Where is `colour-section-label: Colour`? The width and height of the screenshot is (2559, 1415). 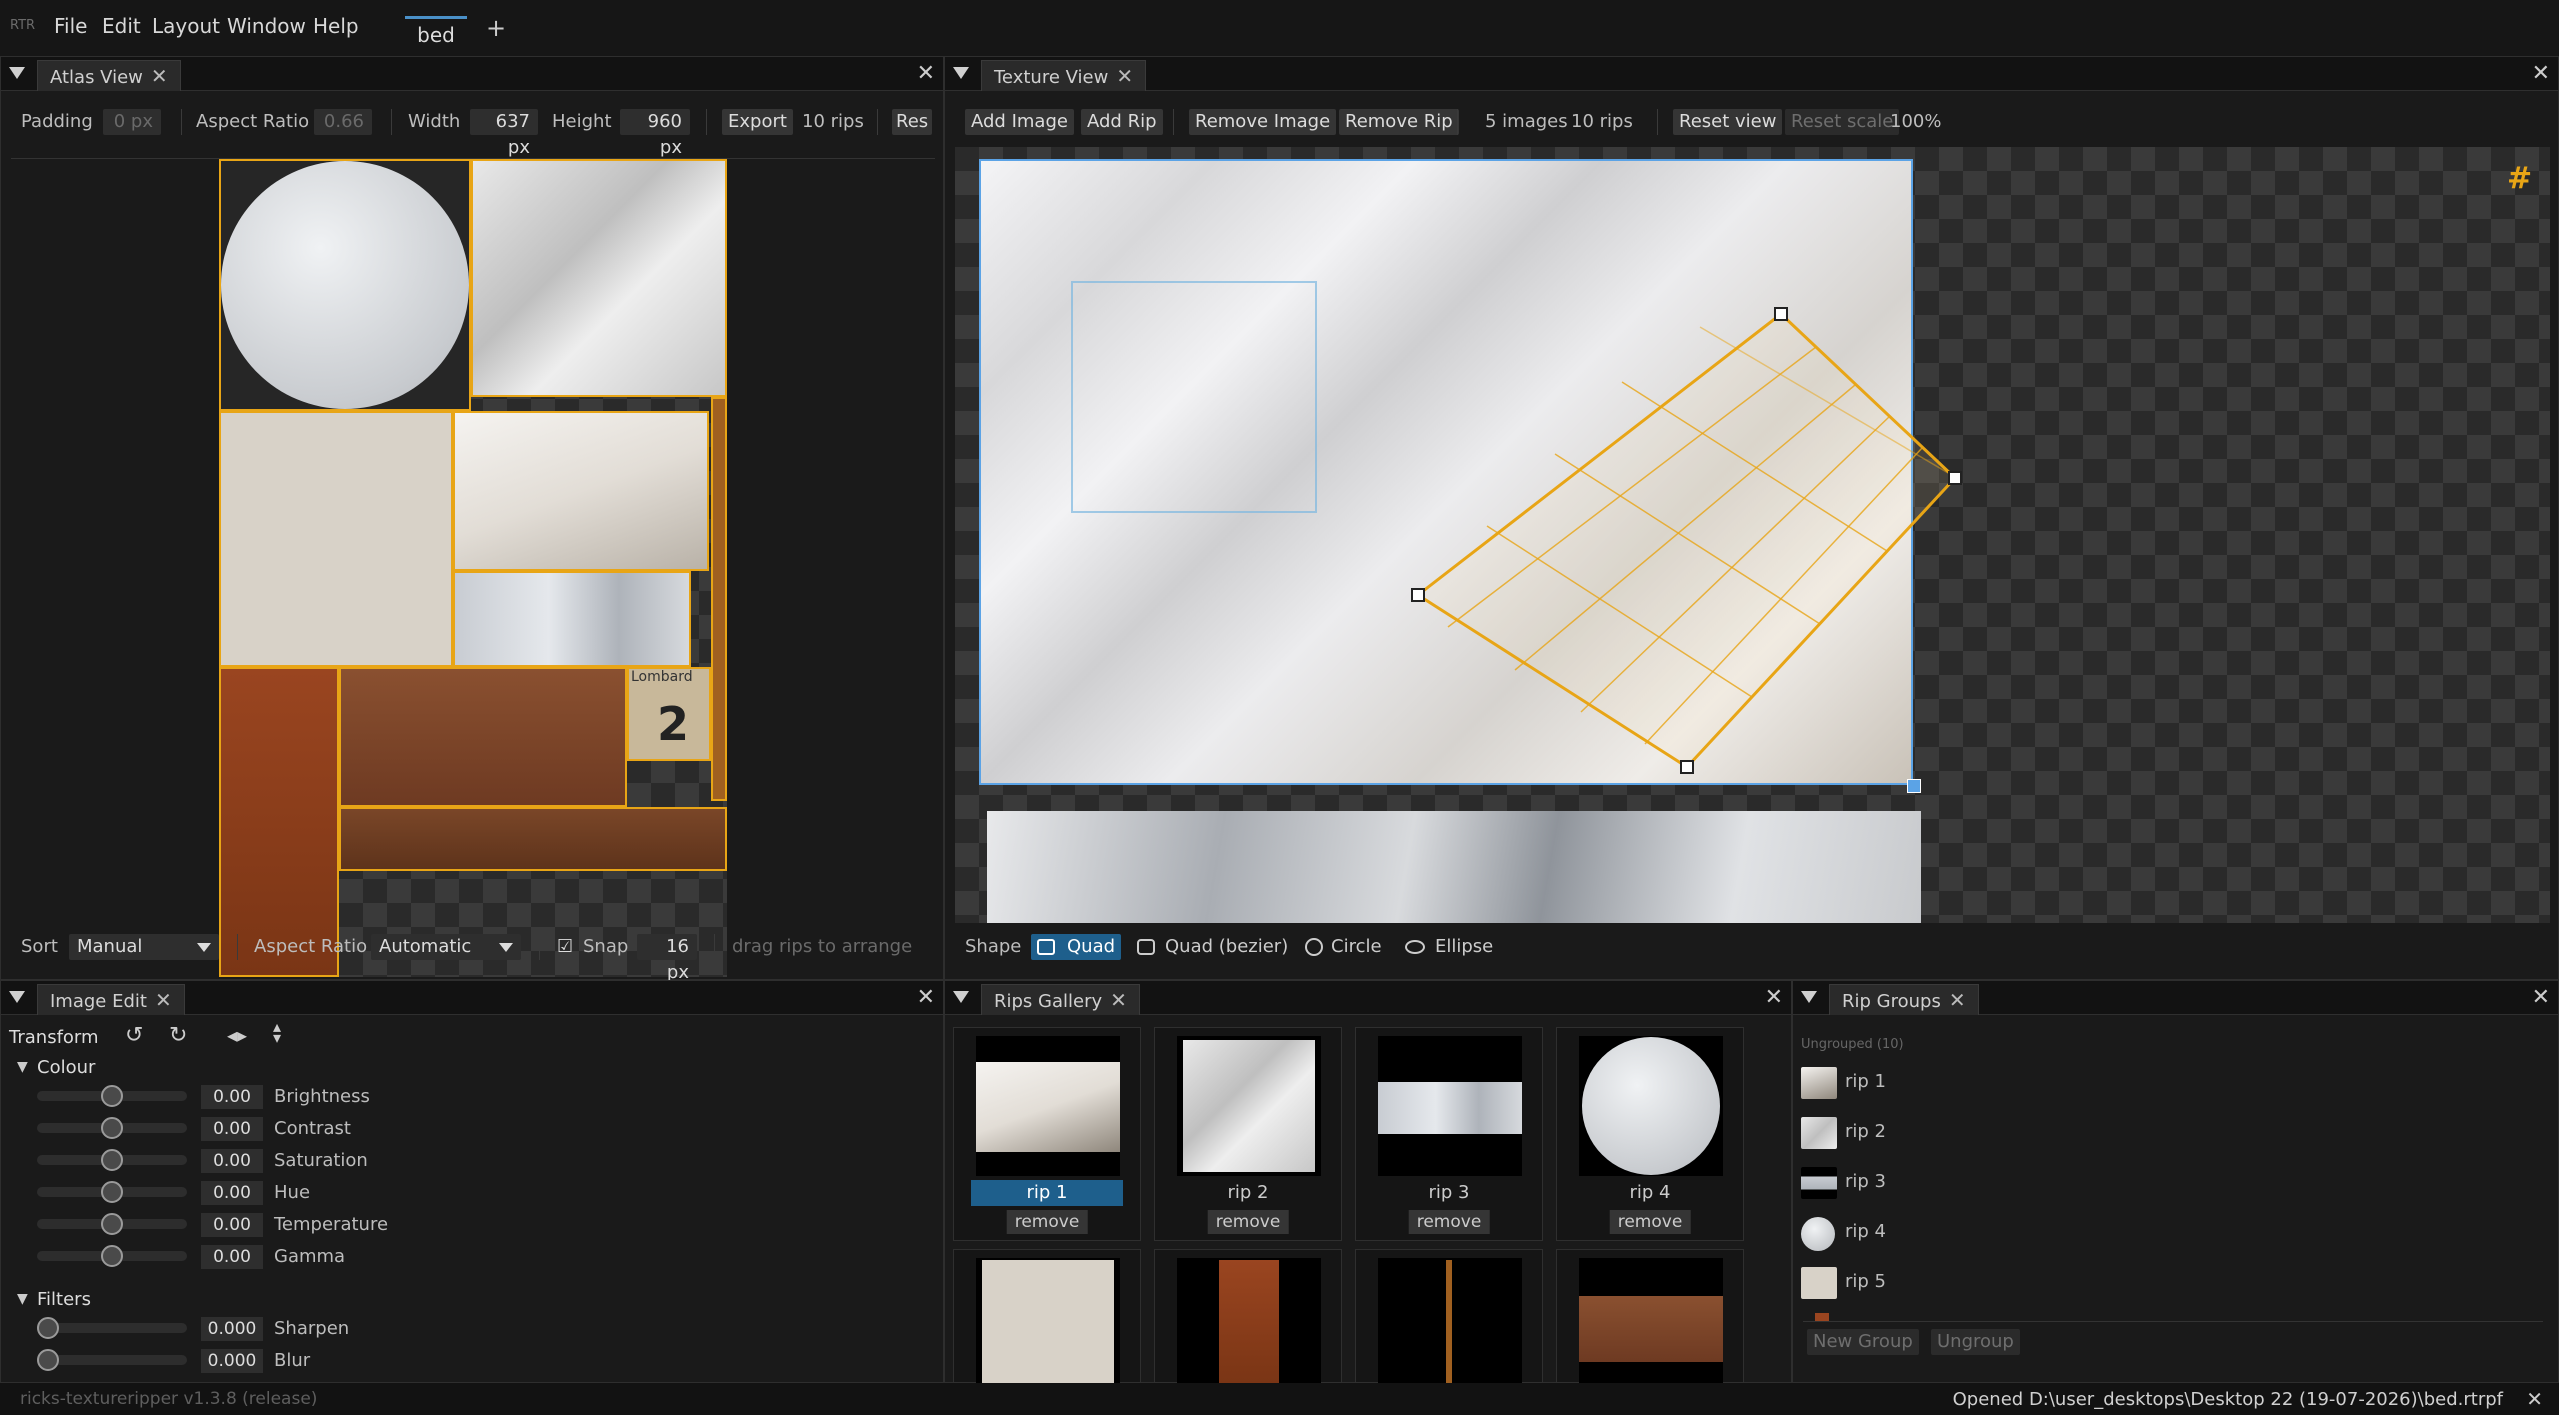
colour-section-label: Colour is located at coordinates (66, 1067).